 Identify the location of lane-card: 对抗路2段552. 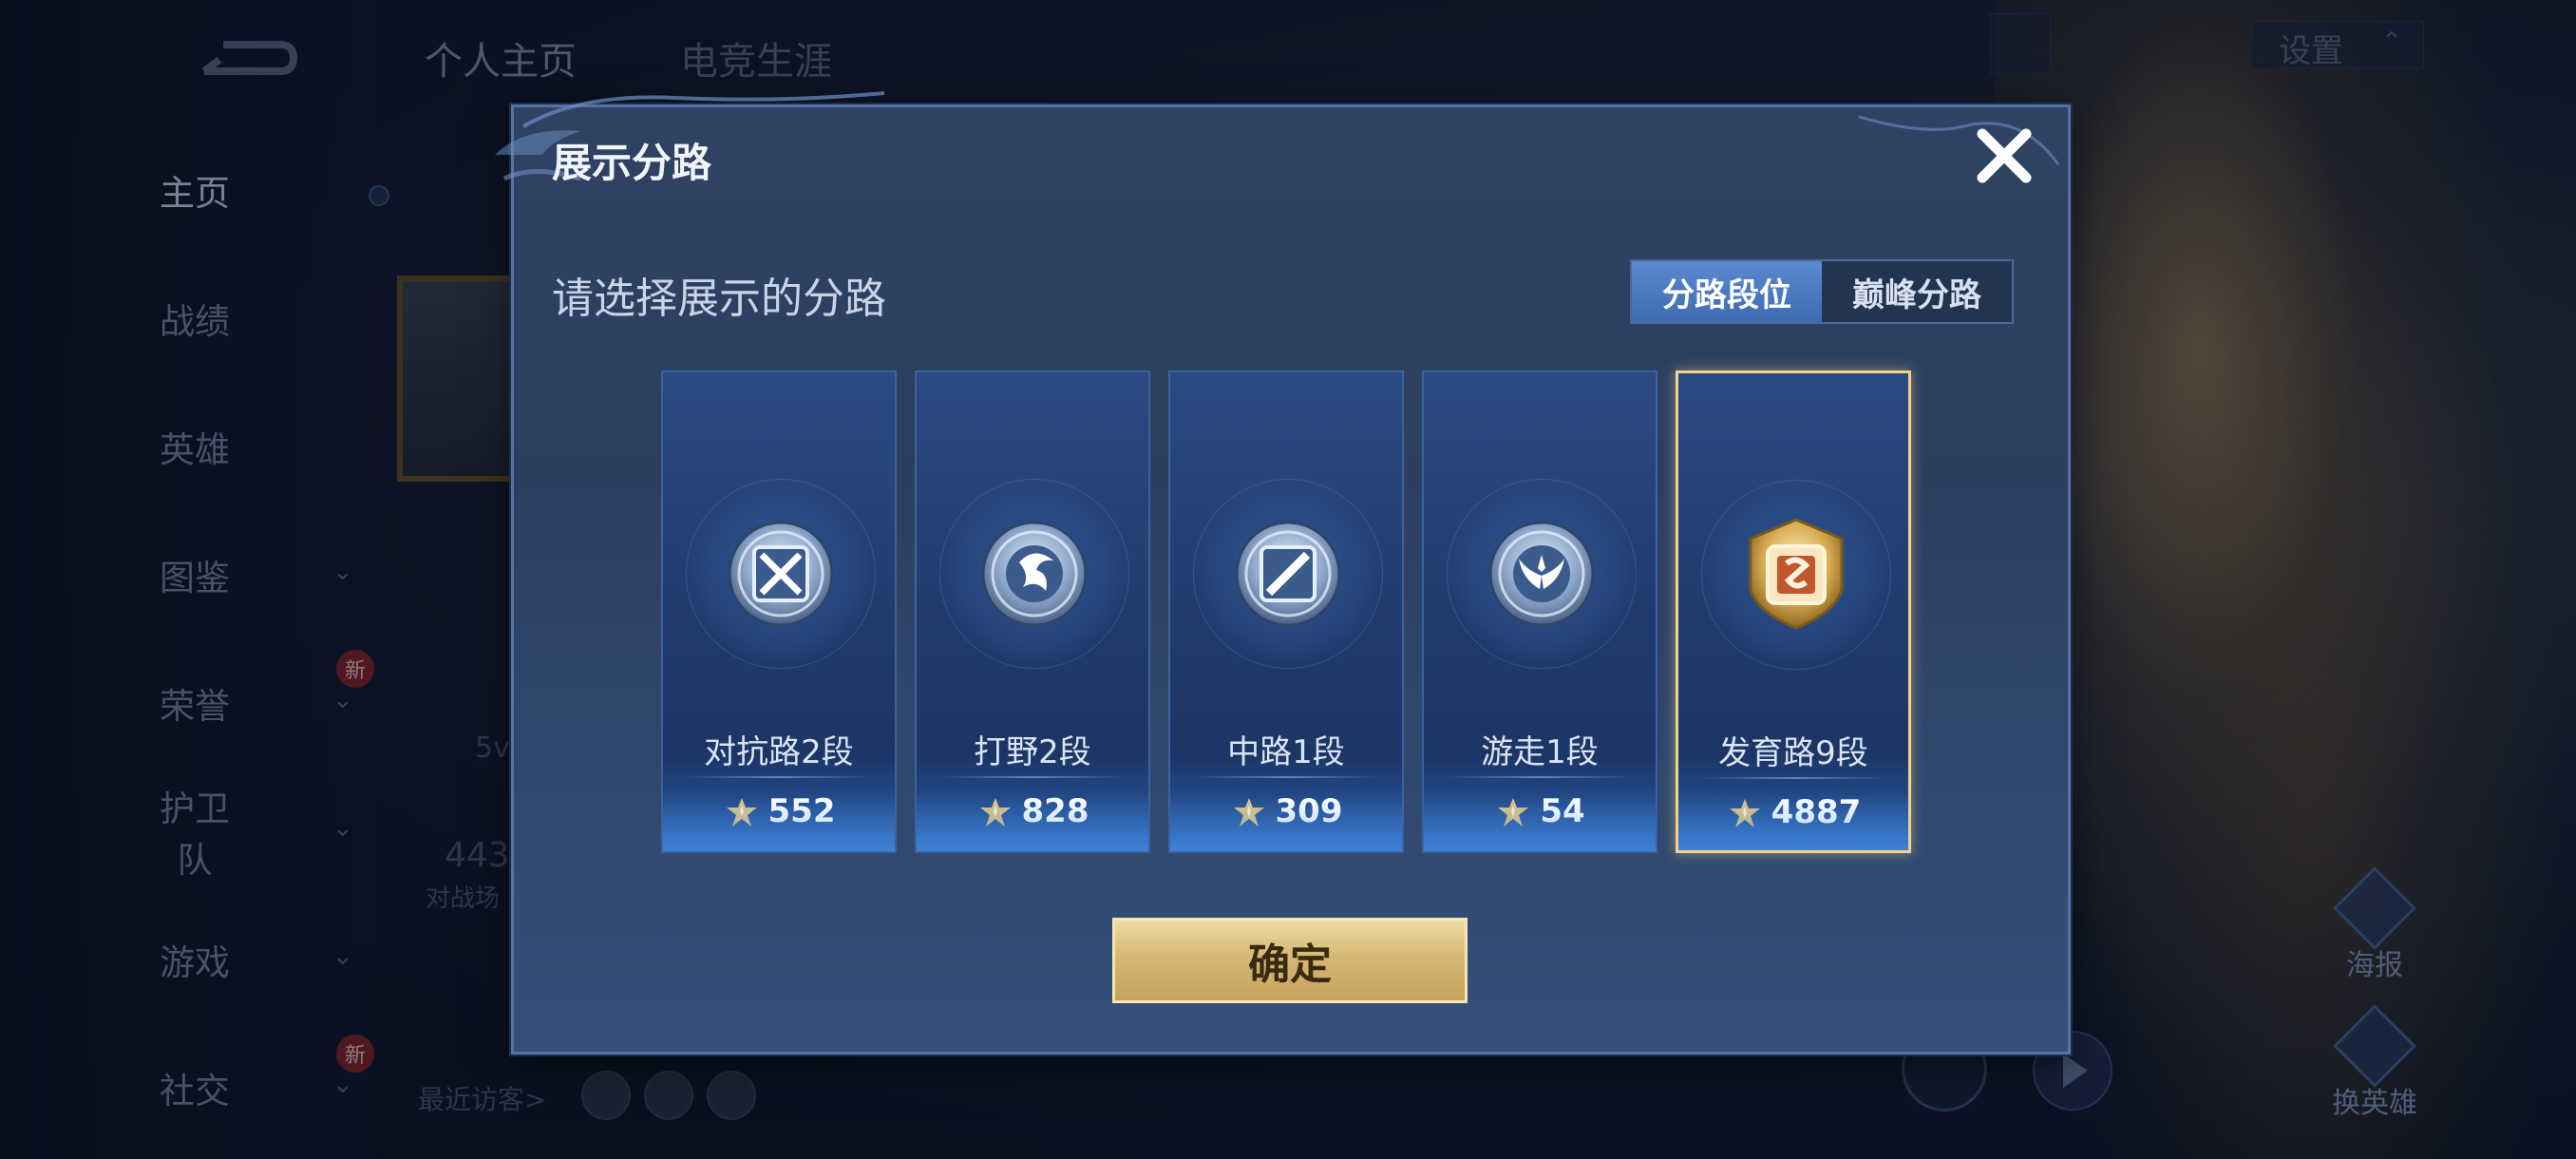
(779, 611).